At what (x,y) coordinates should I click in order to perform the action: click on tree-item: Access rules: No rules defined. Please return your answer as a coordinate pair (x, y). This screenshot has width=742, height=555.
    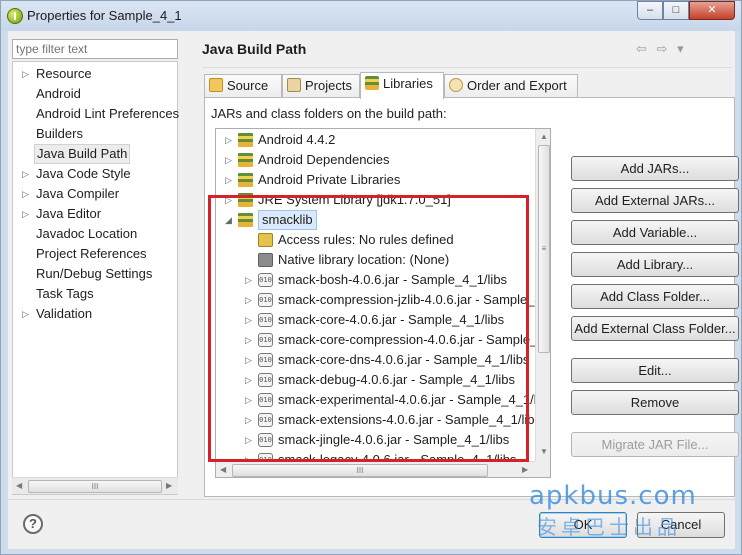
    Looking at the image, I should click on (375, 240).